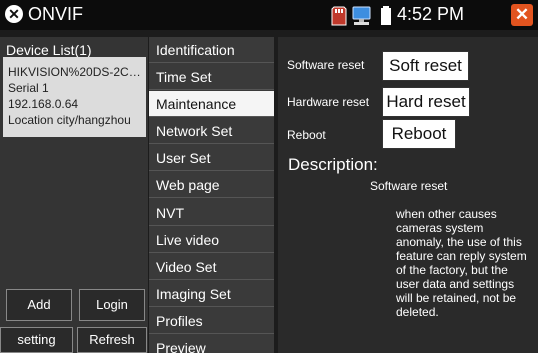 Image resolution: width=538 pixels, height=353 pixels. What do you see at coordinates (211, 240) in the screenshot?
I see `menu-item-live-video: Live video` at bounding box center [211, 240].